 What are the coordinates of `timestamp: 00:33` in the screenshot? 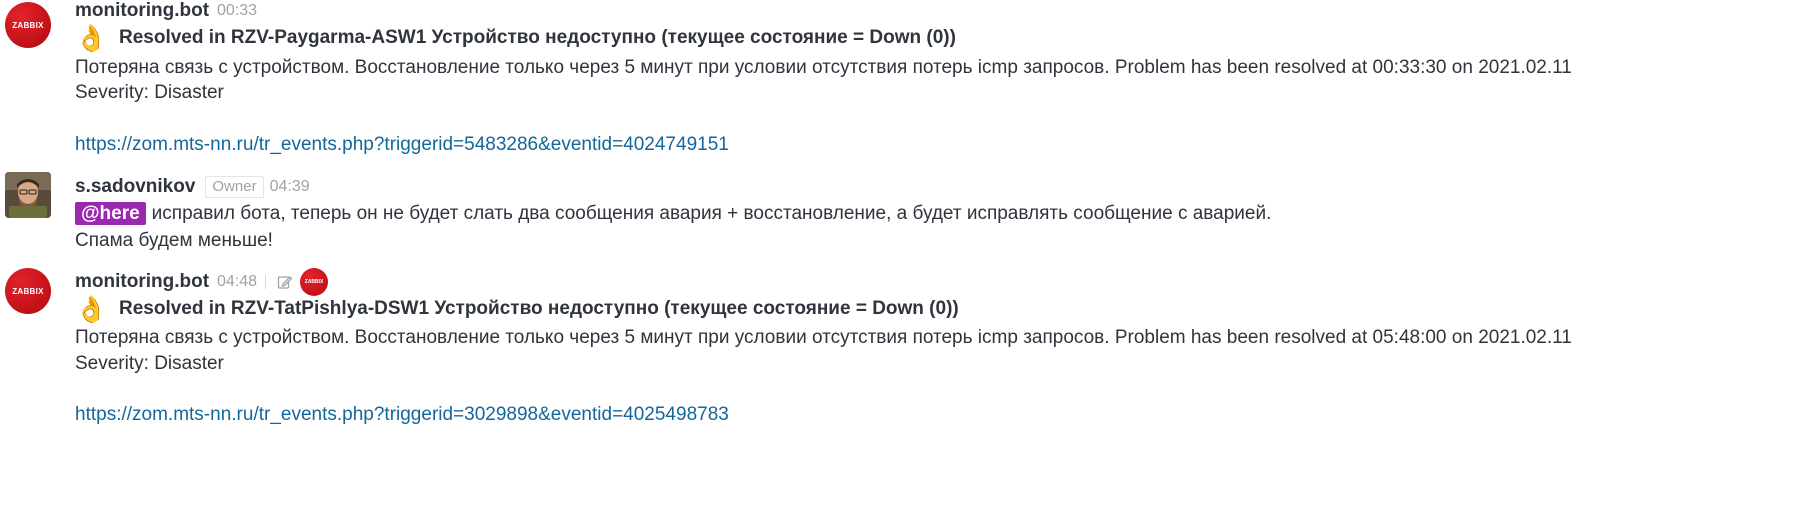 It's located at (237, 11).